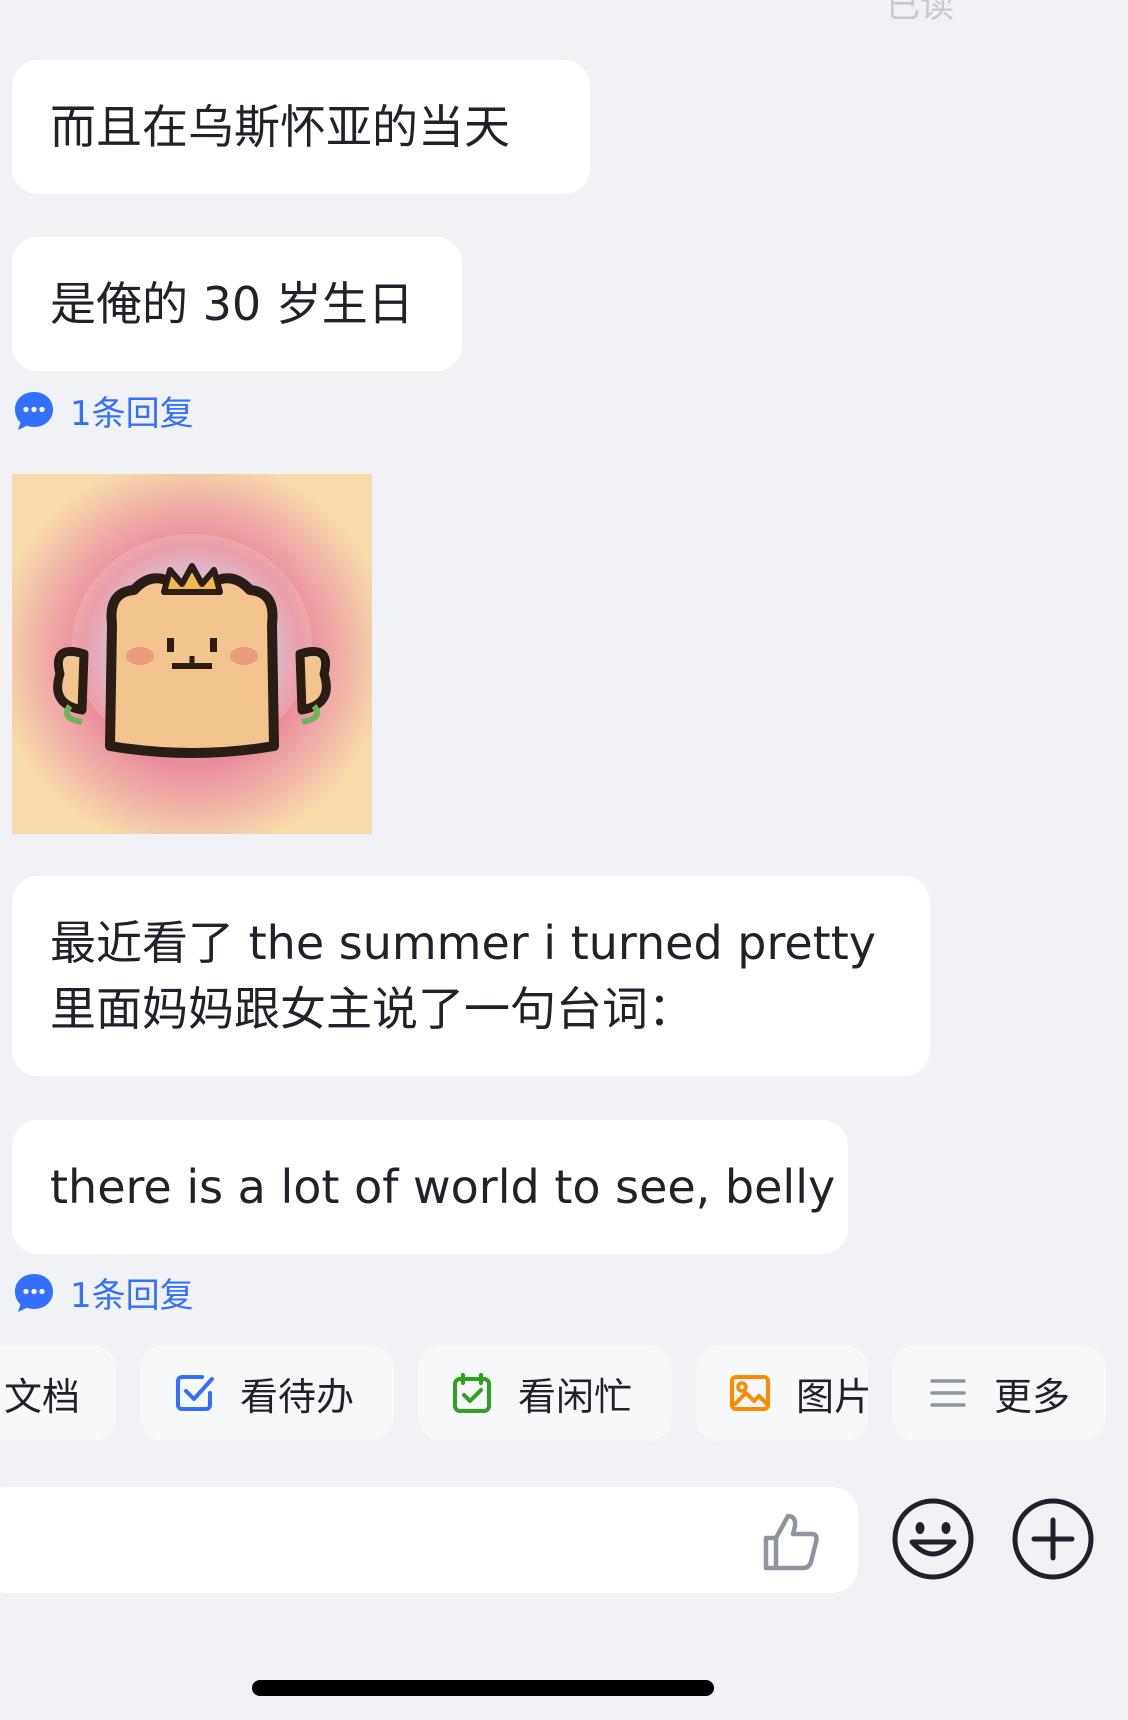 This screenshot has width=1128, height=1720. Describe the element at coordinates (483, 1688) in the screenshot. I see `home-indicator` at that location.